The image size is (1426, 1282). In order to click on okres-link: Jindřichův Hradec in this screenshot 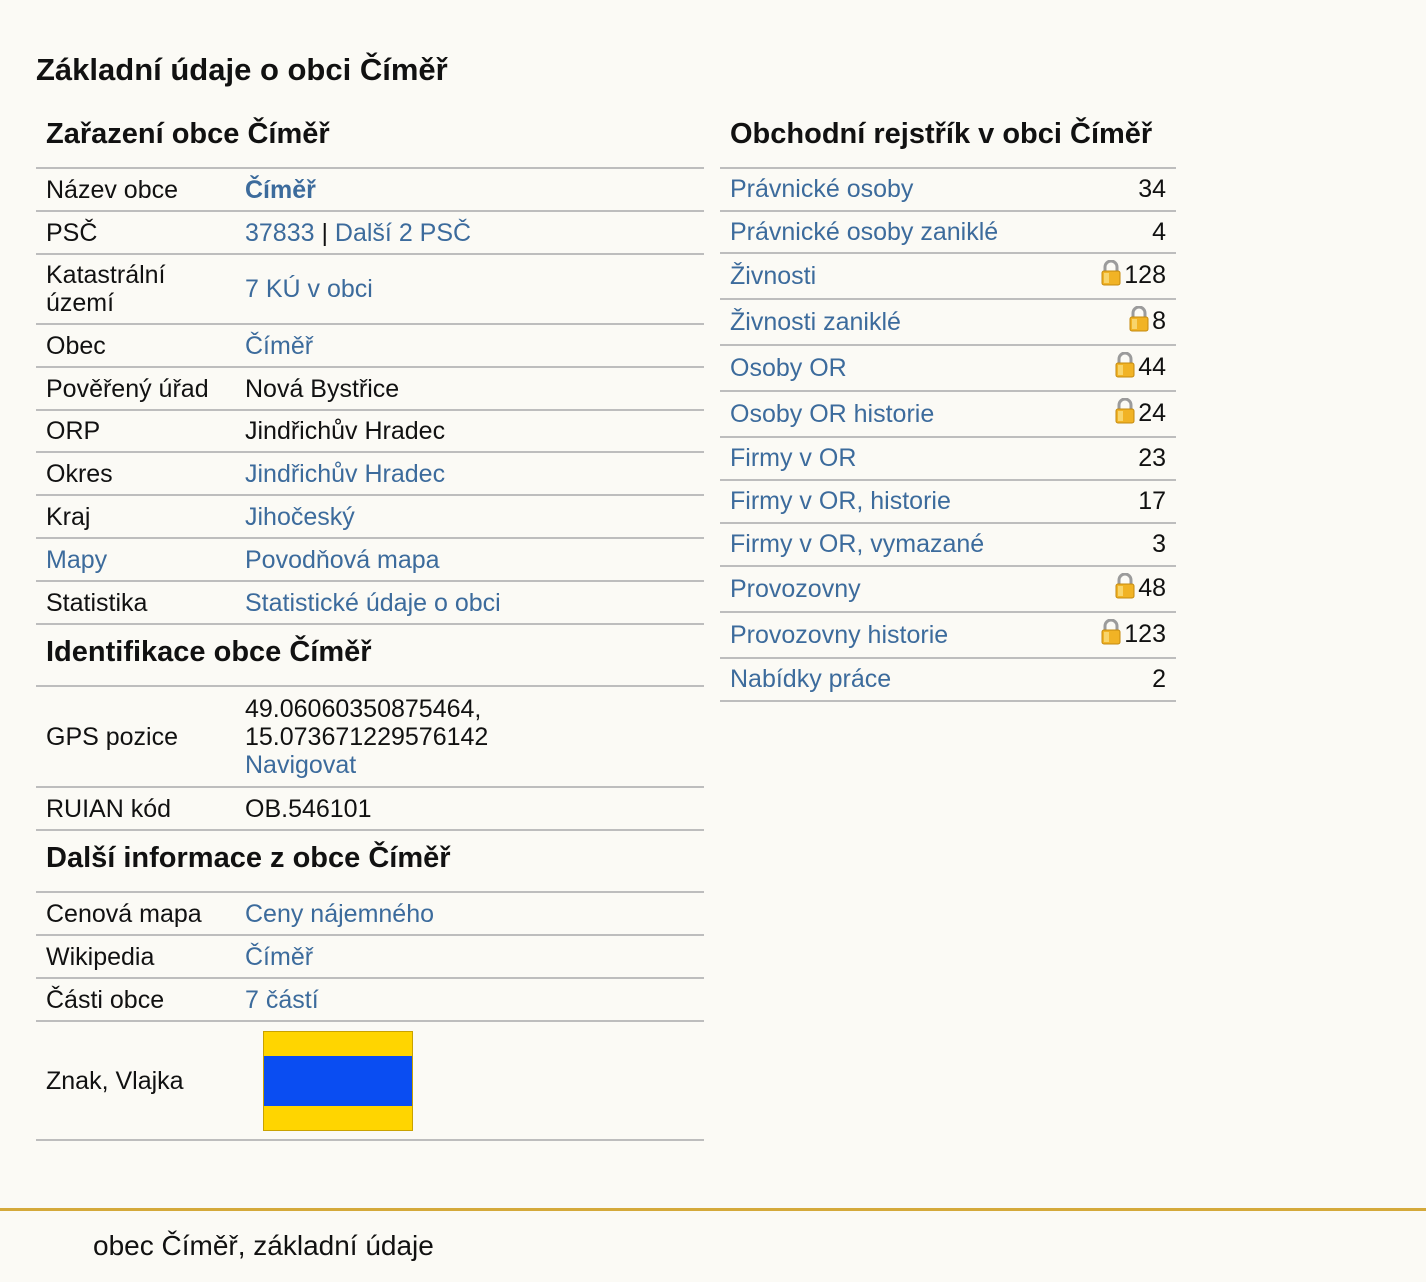, I will do `click(345, 474)`.